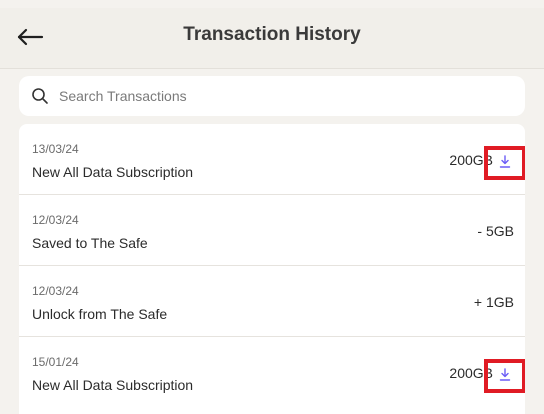  What do you see at coordinates (100, 314) in the screenshot?
I see `transaction-description: Unlock from The Safe` at bounding box center [100, 314].